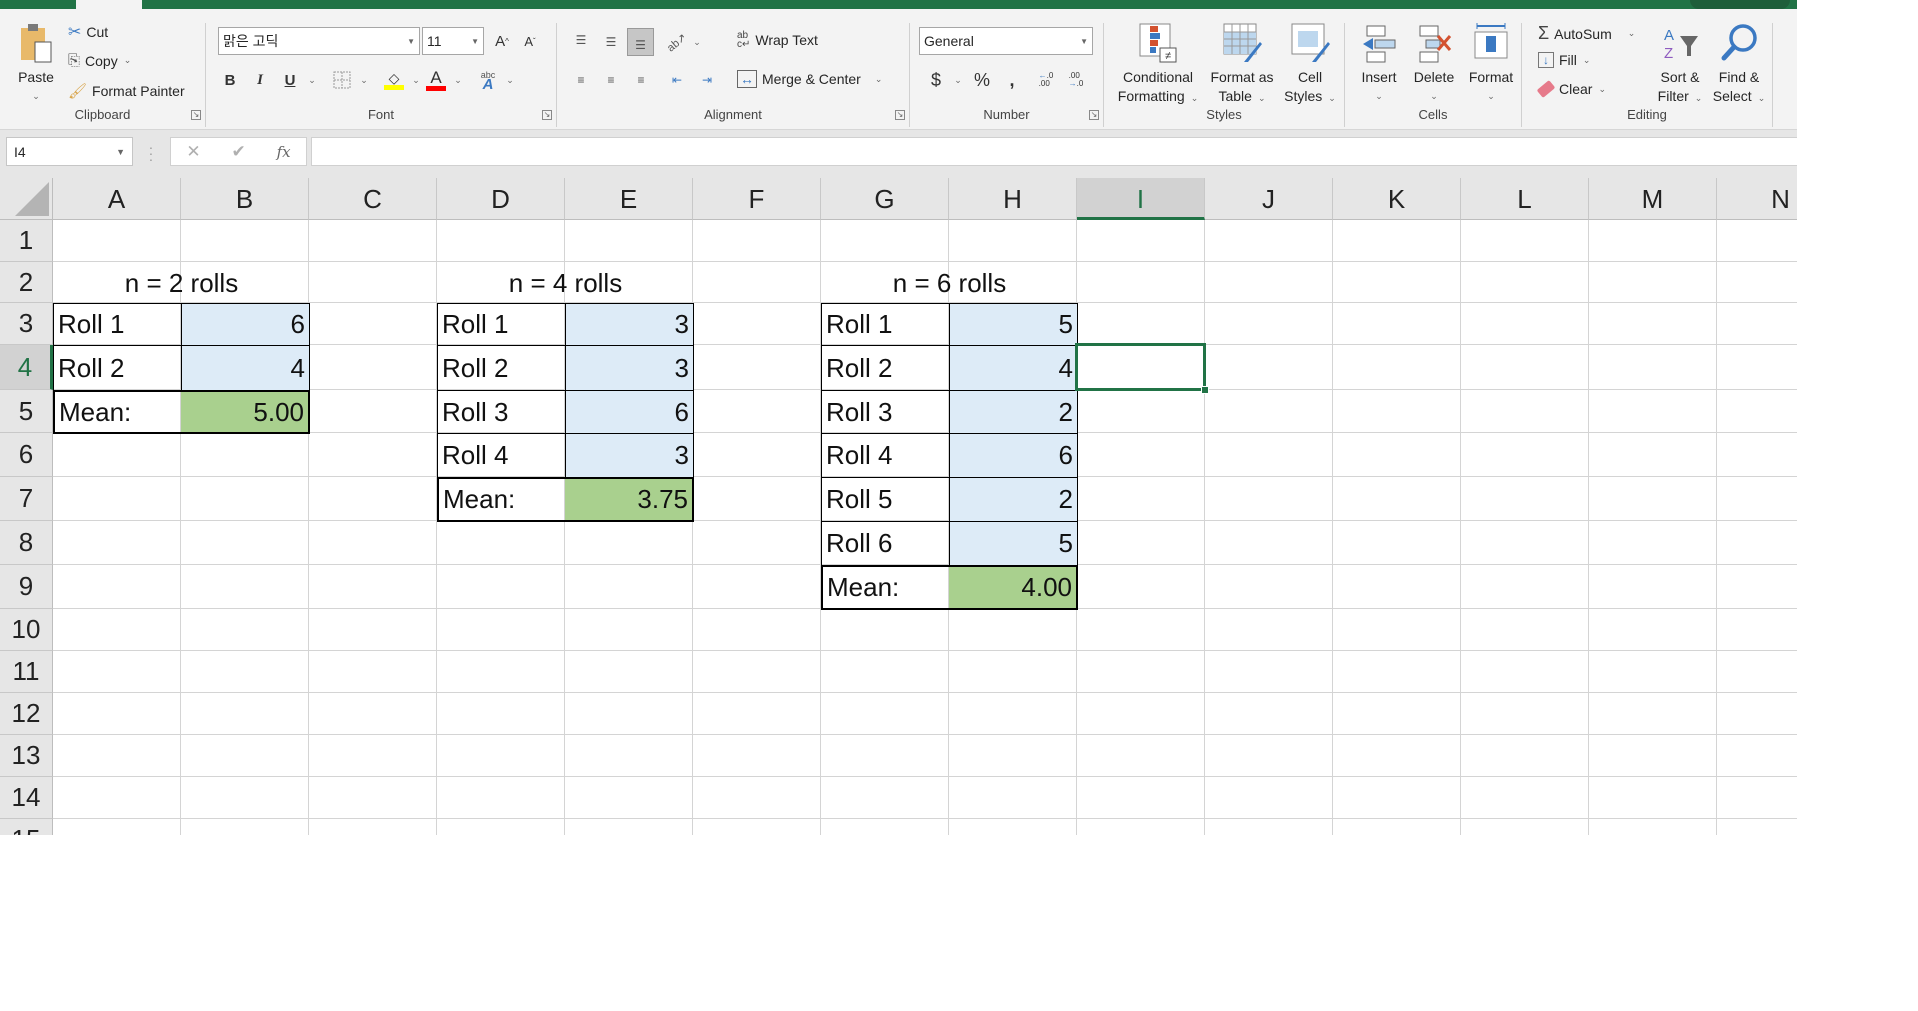  I want to click on formula-input, so click(1054, 151).